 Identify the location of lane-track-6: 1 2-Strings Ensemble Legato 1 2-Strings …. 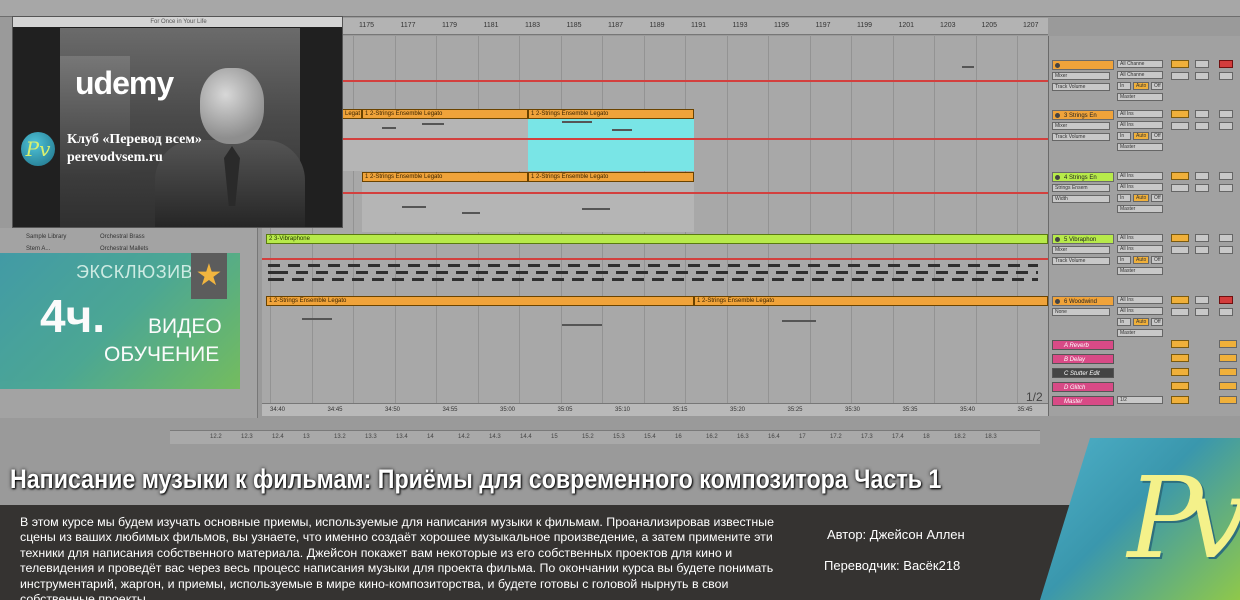
(655, 349).